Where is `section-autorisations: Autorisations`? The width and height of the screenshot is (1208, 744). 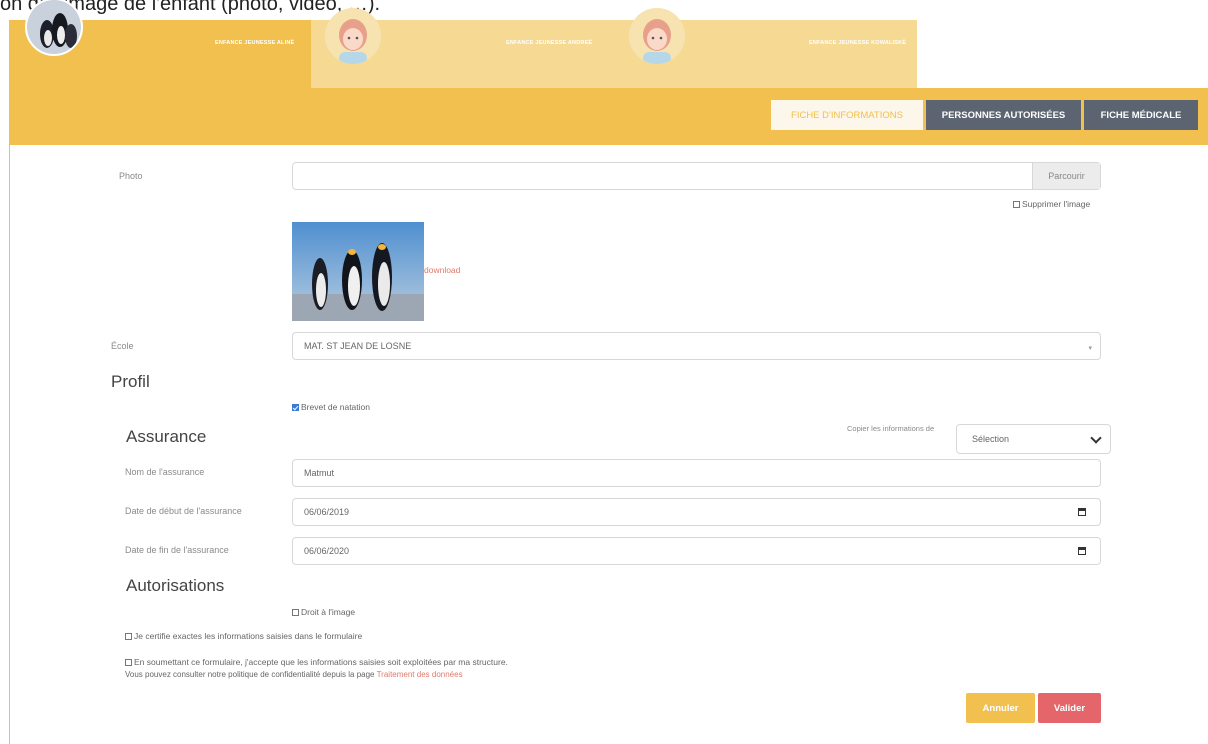 section-autorisations: Autorisations is located at coordinates (175, 585).